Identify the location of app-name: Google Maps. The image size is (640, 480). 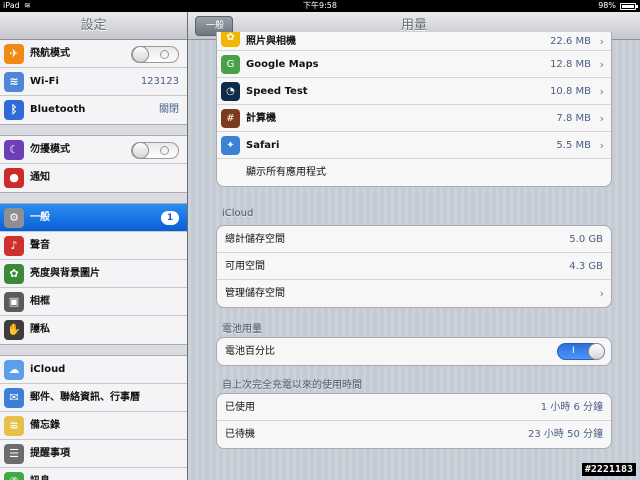
(282, 64).